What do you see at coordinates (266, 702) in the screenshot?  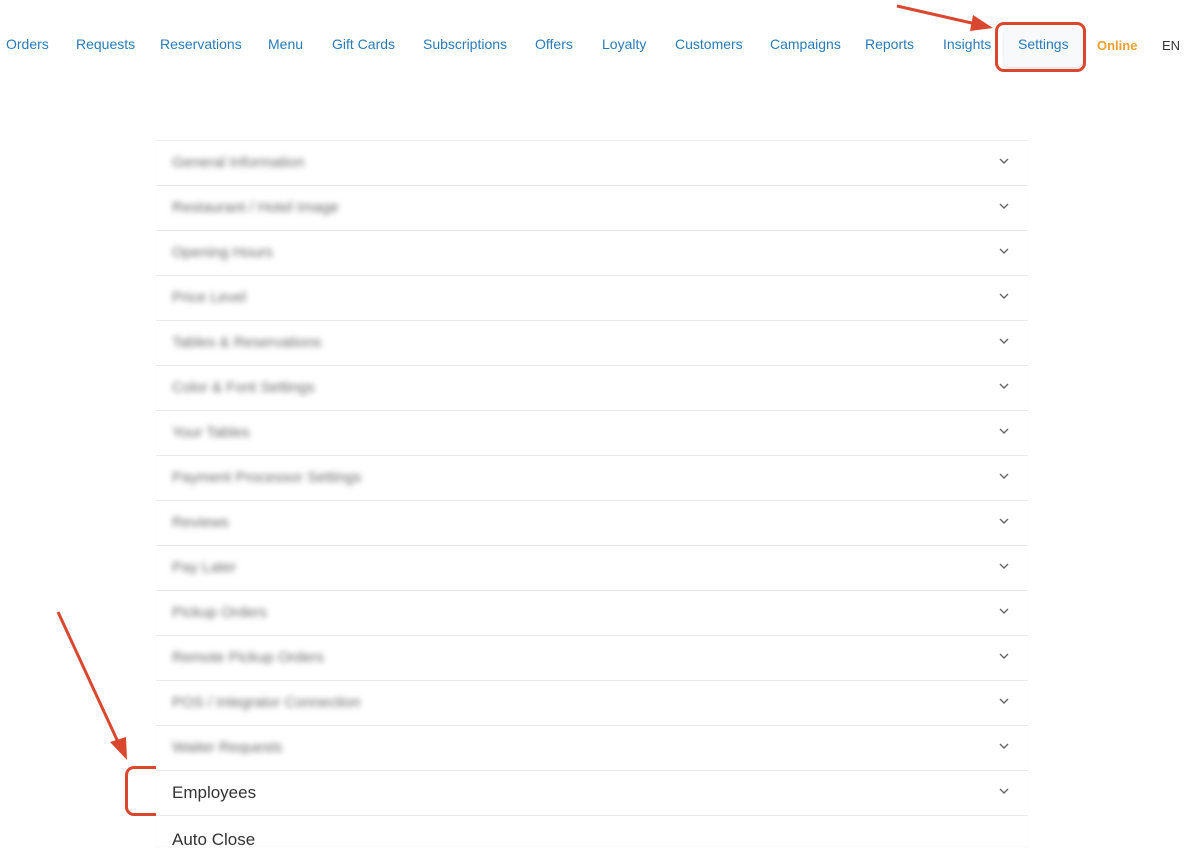 I see `accordion-label: POS / Integrator Connection` at bounding box center [266, 702].